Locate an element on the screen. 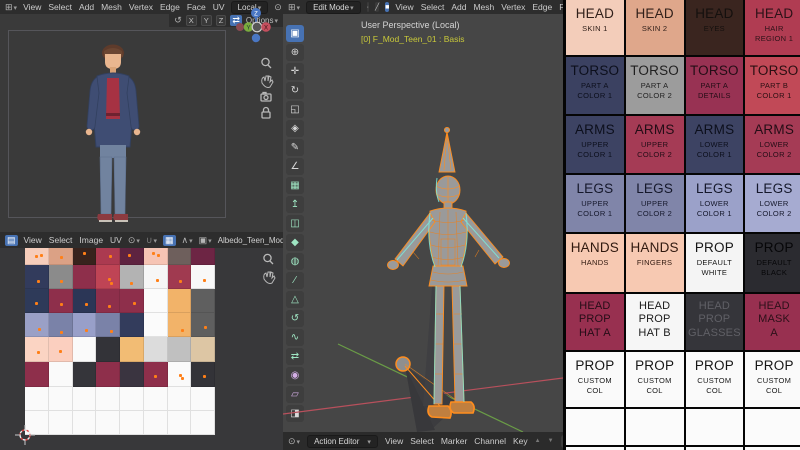 The width and height of the screenshot is (800, 450). texture-swatch-r4-c1 is located at coordinates (37, 325).